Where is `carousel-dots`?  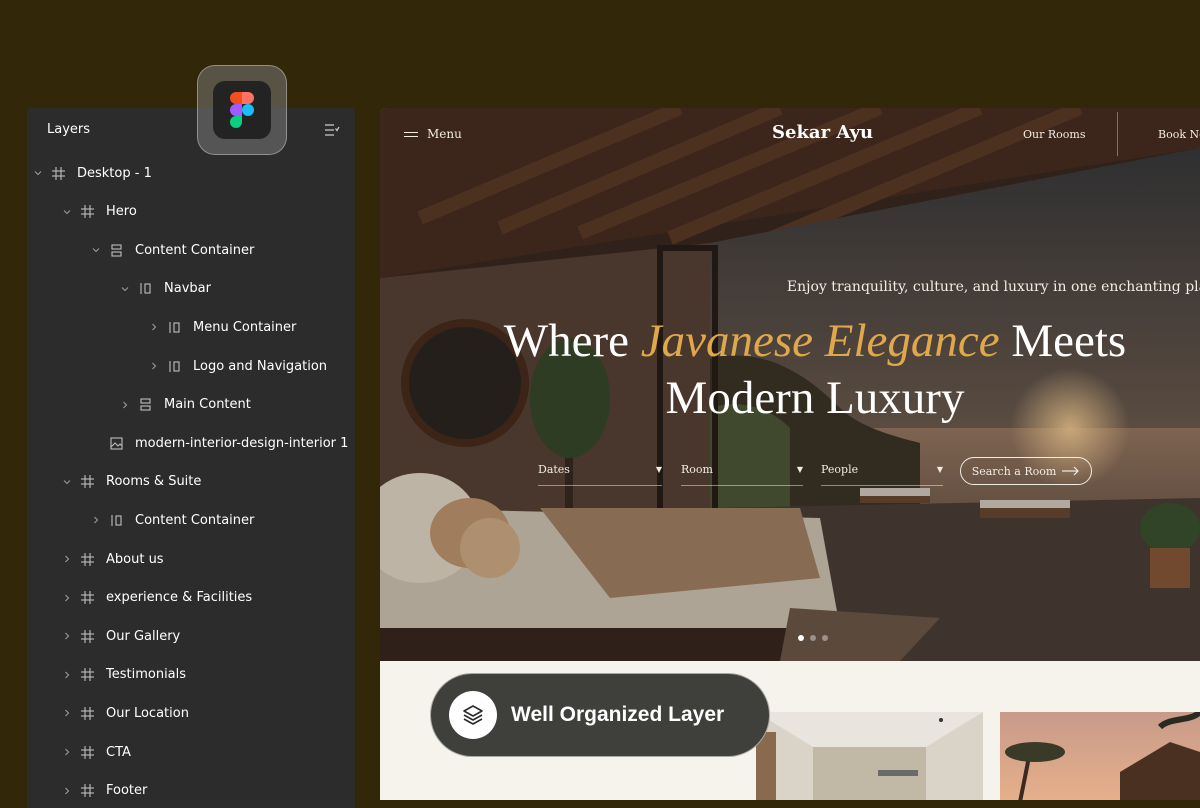
carousel-dots is located at coordinates (816, 638).